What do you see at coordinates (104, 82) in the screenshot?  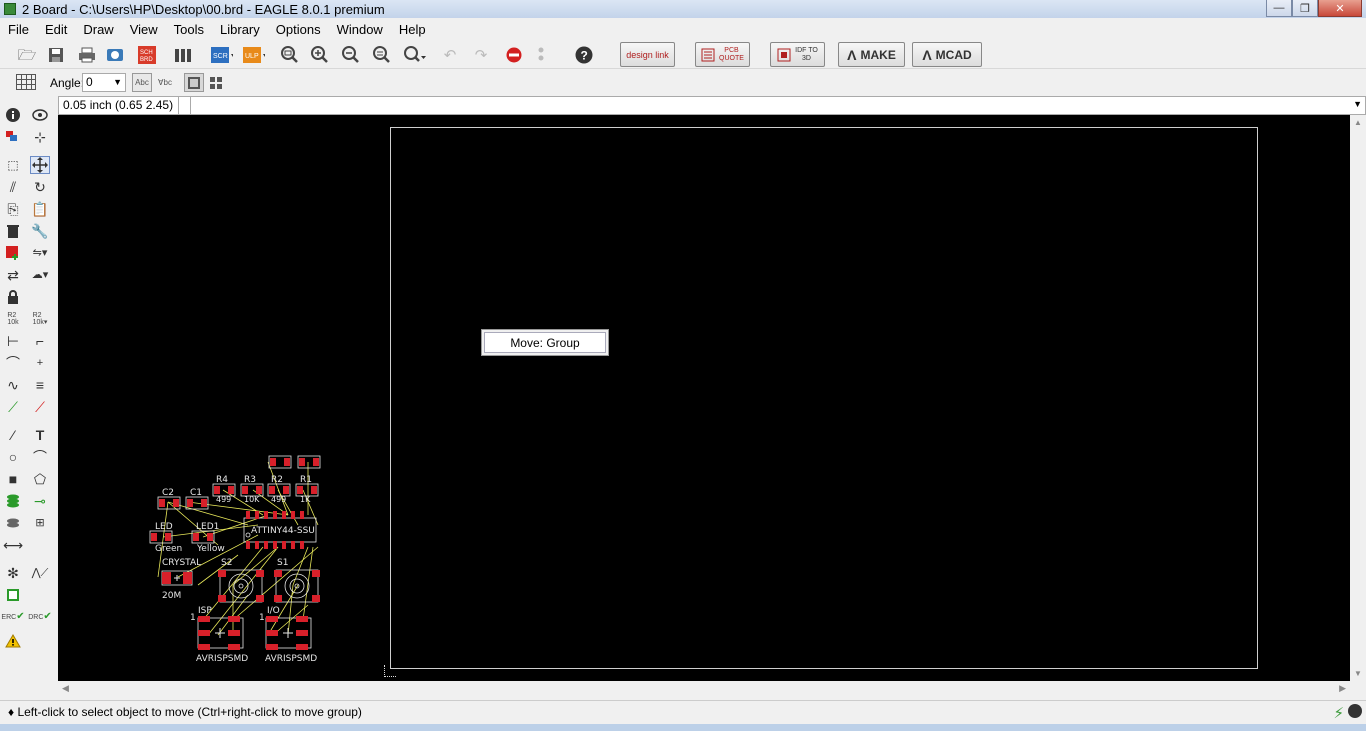 I see `angle-select: 0 ▼` at bounding box center [104, 82].